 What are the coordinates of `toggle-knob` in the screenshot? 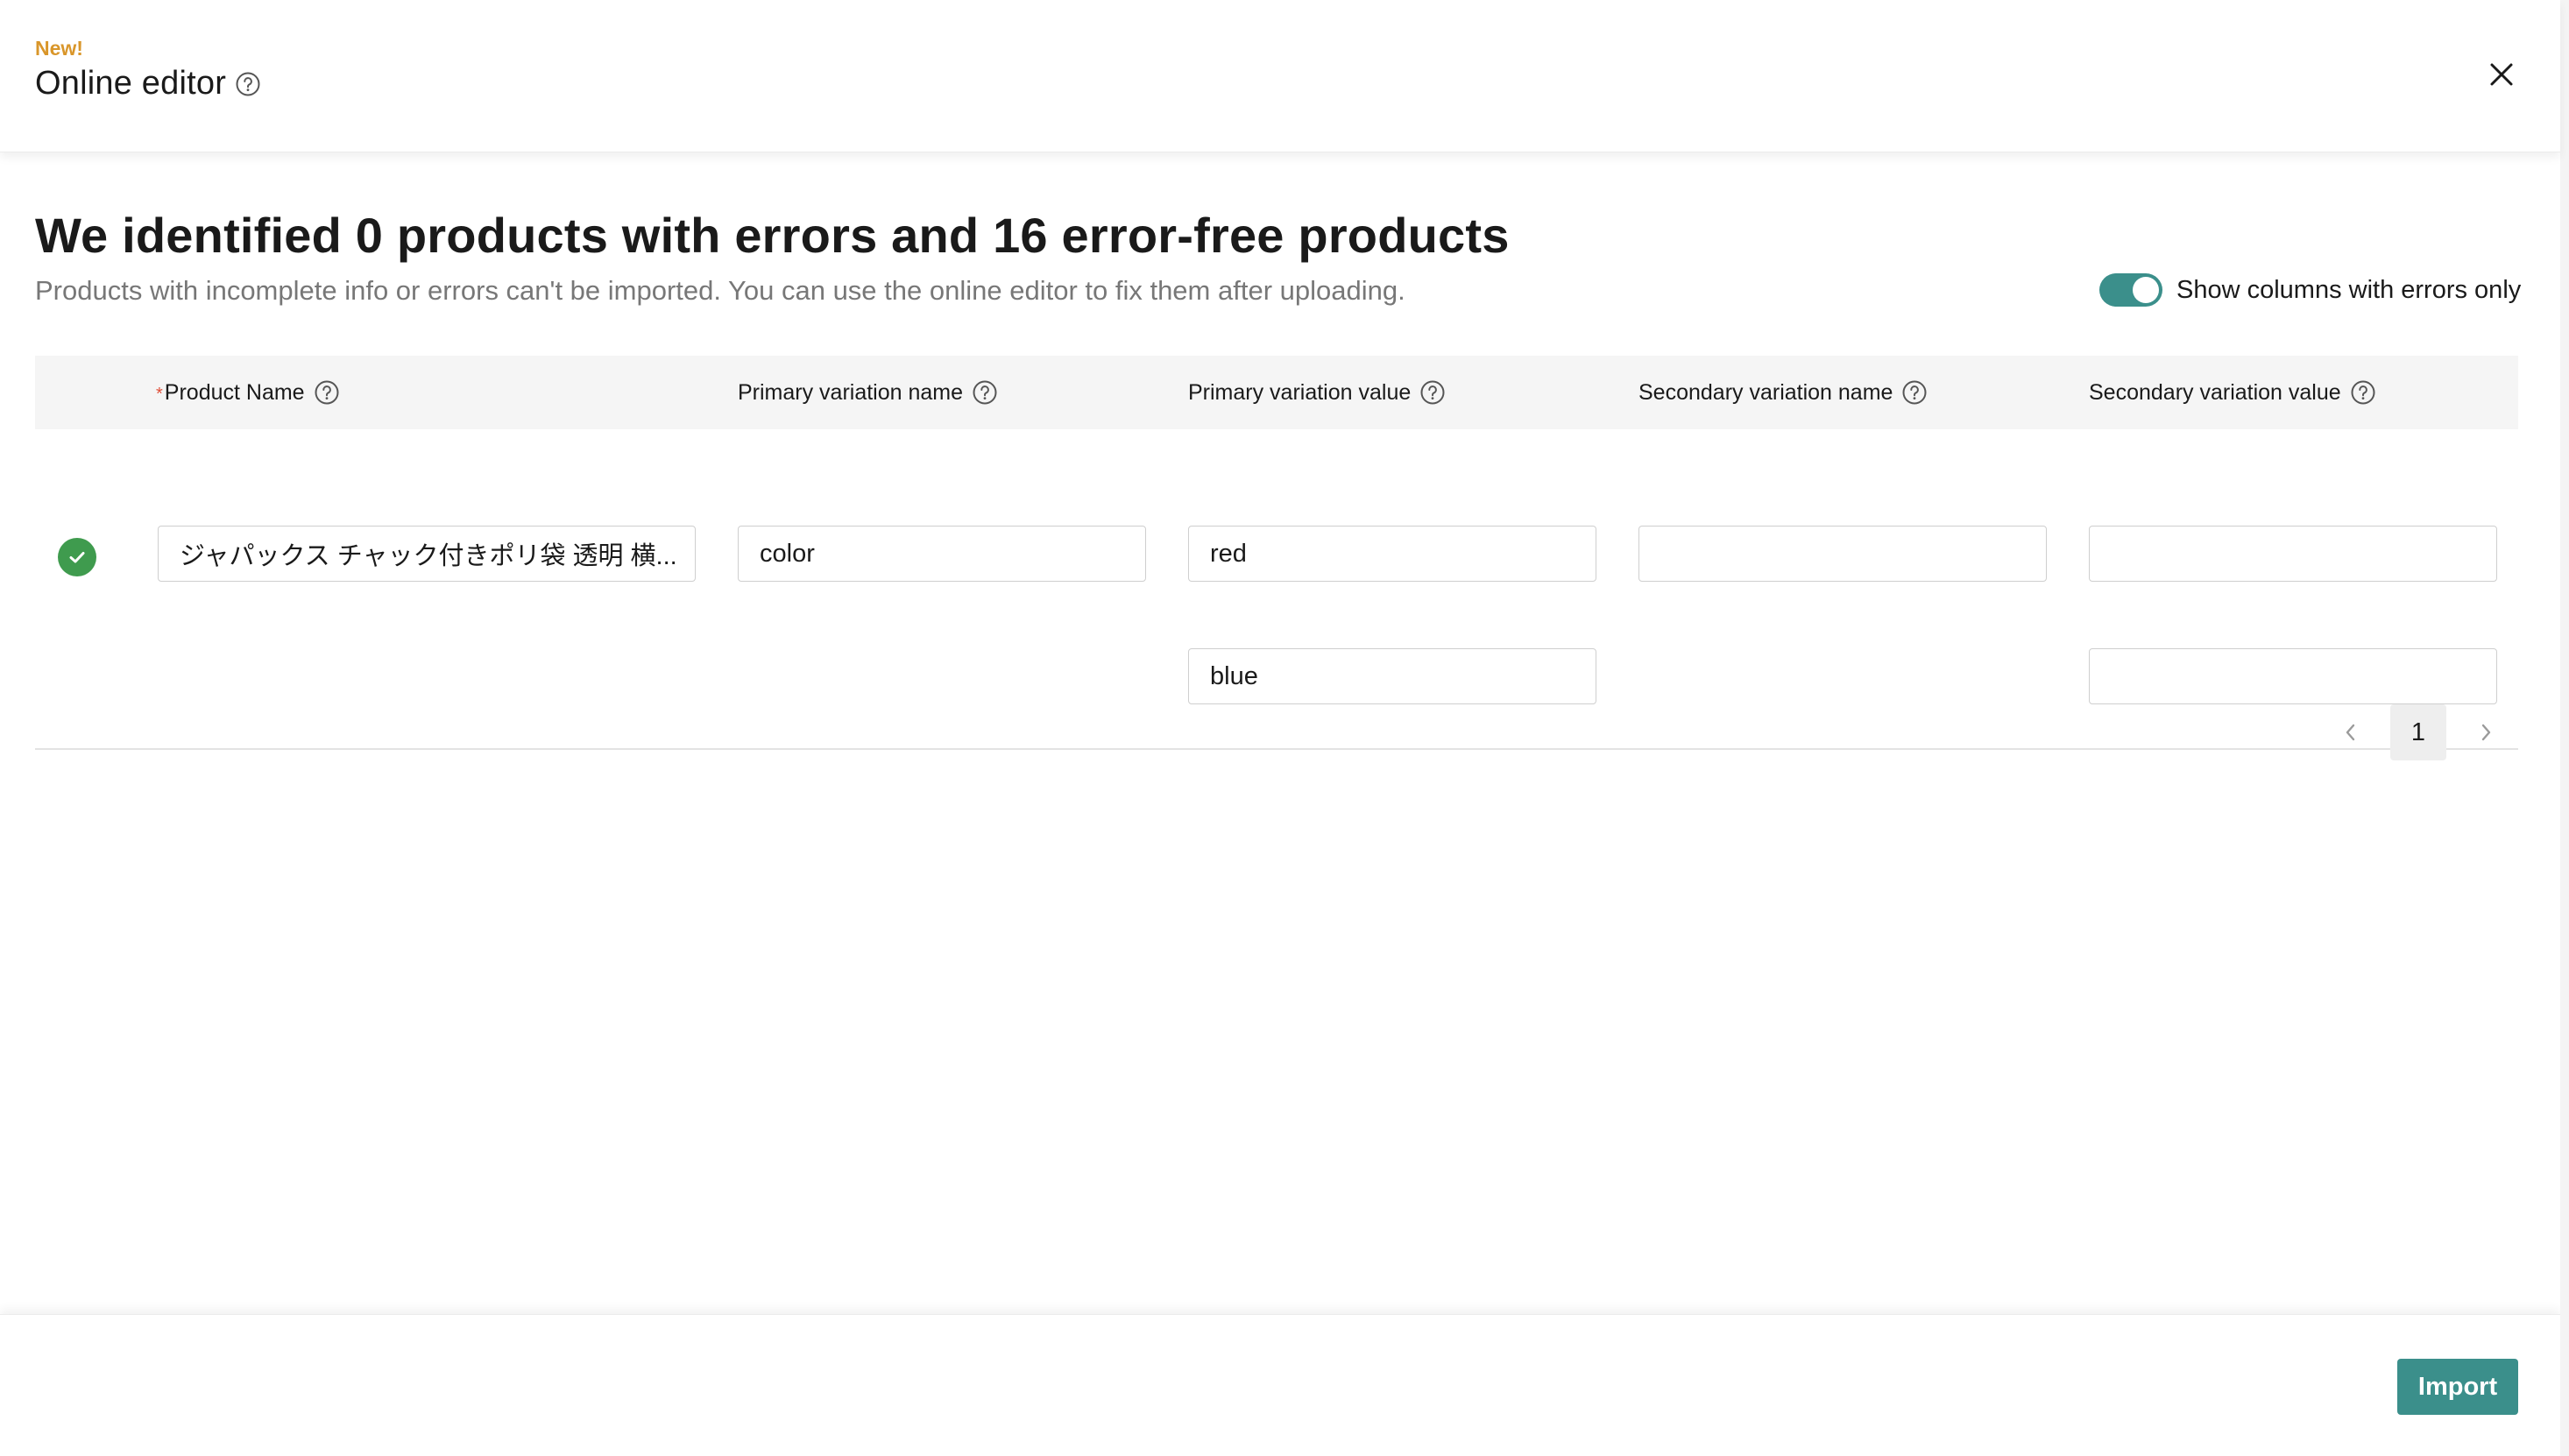 It's located at (2146, 290).